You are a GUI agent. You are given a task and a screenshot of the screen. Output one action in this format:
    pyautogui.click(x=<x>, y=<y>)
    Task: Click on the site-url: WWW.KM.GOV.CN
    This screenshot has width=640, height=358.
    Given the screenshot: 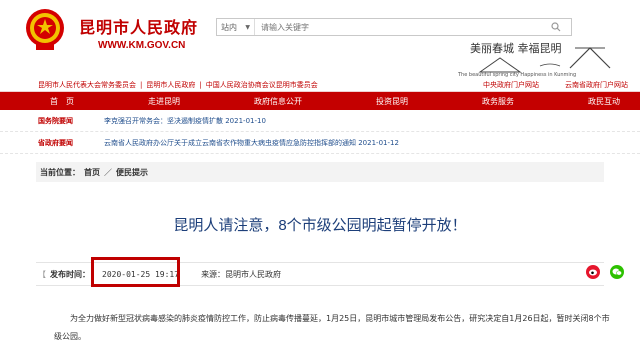 What is the action you would take?
    pyautogui.click(x=142, y=45)
    